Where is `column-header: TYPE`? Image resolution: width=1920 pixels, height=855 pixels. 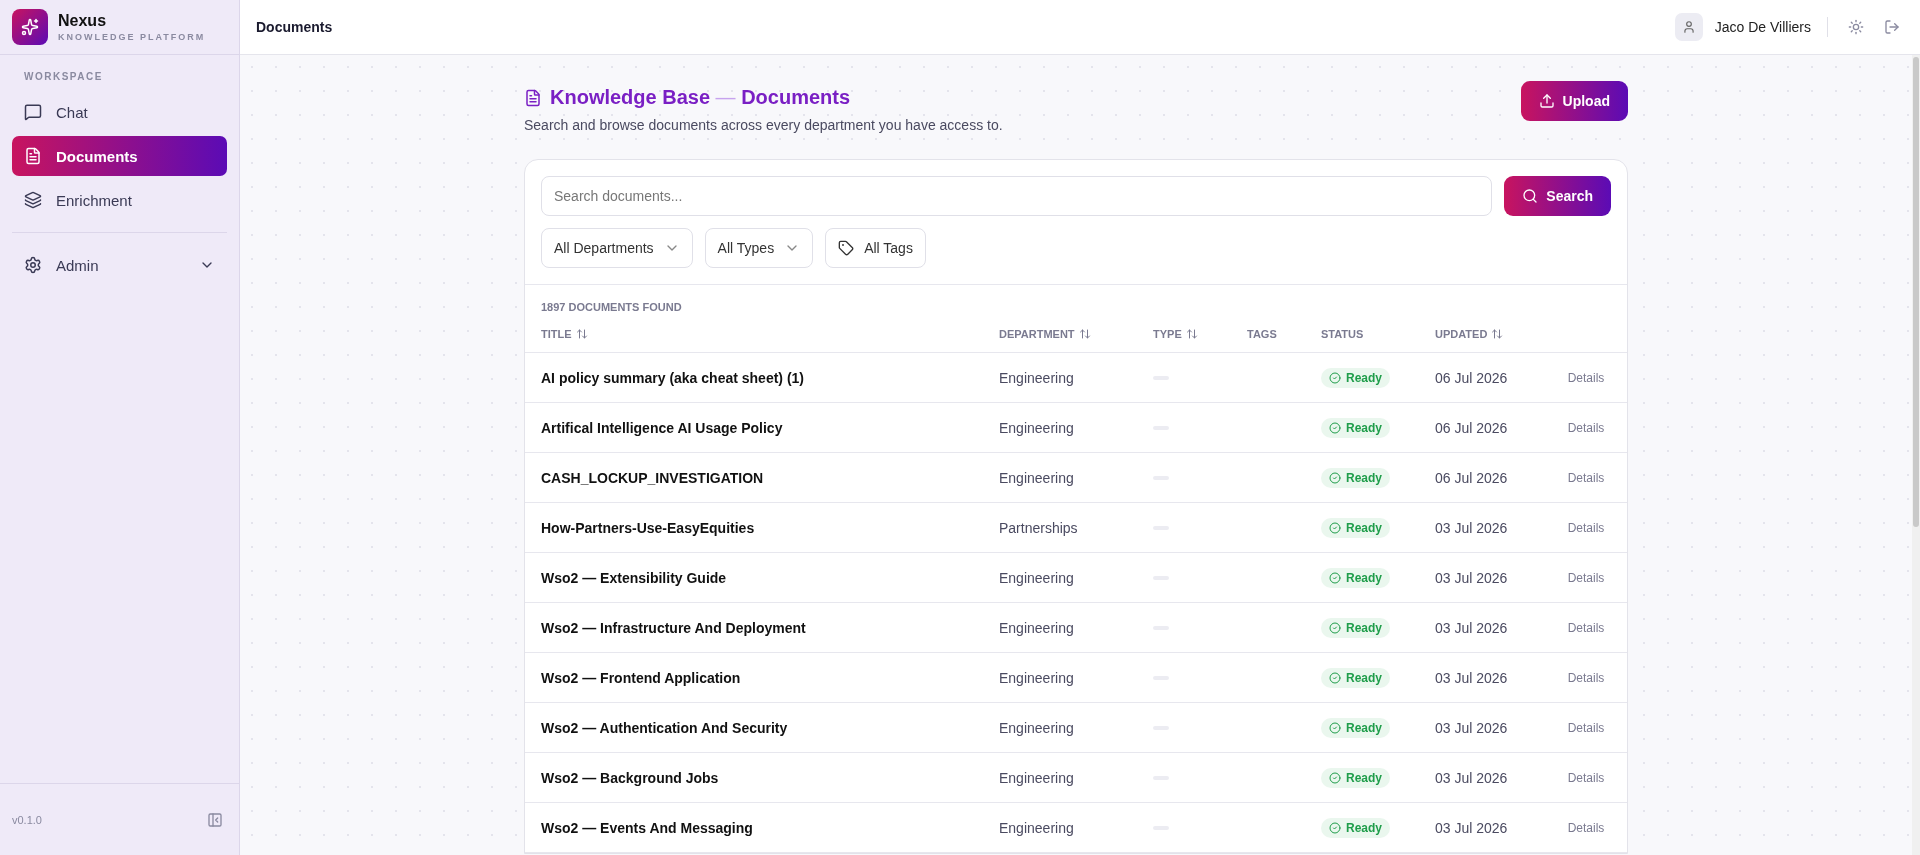
column-header: TYPE is located at coordinates (1200, 333).